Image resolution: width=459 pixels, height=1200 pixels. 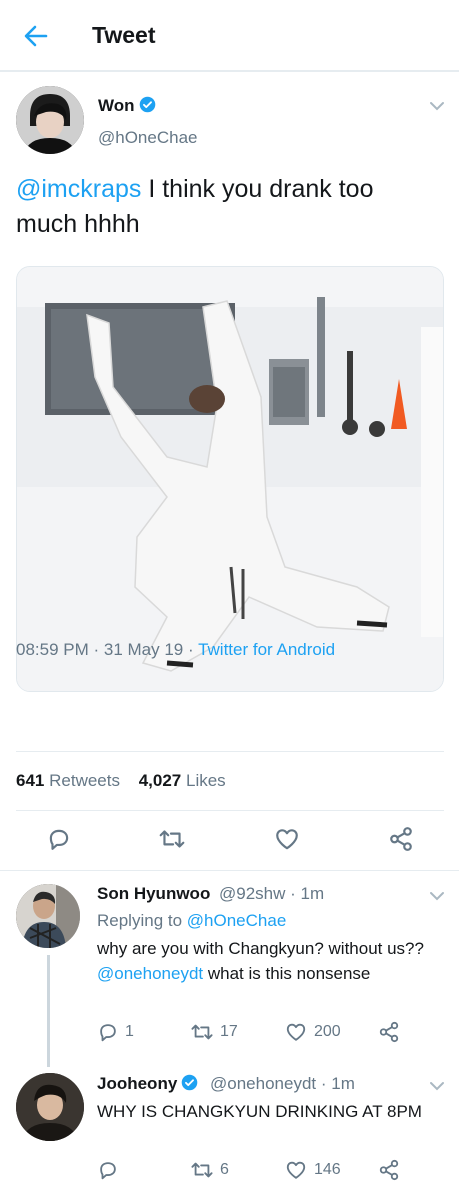 I want to click on tweet-source-link: Twitter for Android, so click(x=266, y=649).